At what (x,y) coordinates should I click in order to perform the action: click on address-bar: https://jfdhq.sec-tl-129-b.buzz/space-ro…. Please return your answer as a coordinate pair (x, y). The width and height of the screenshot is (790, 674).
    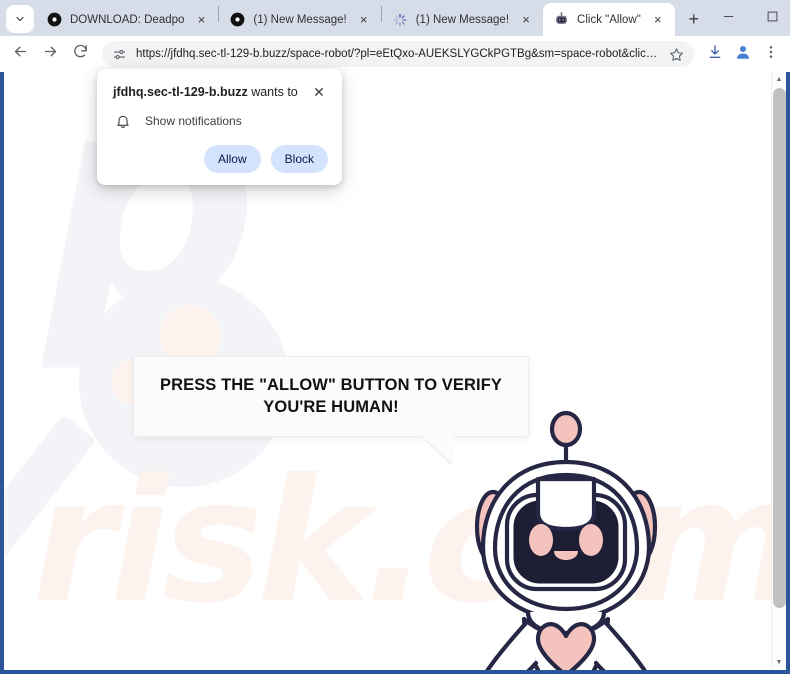
    Looking at the image, I should click on (398, 54).